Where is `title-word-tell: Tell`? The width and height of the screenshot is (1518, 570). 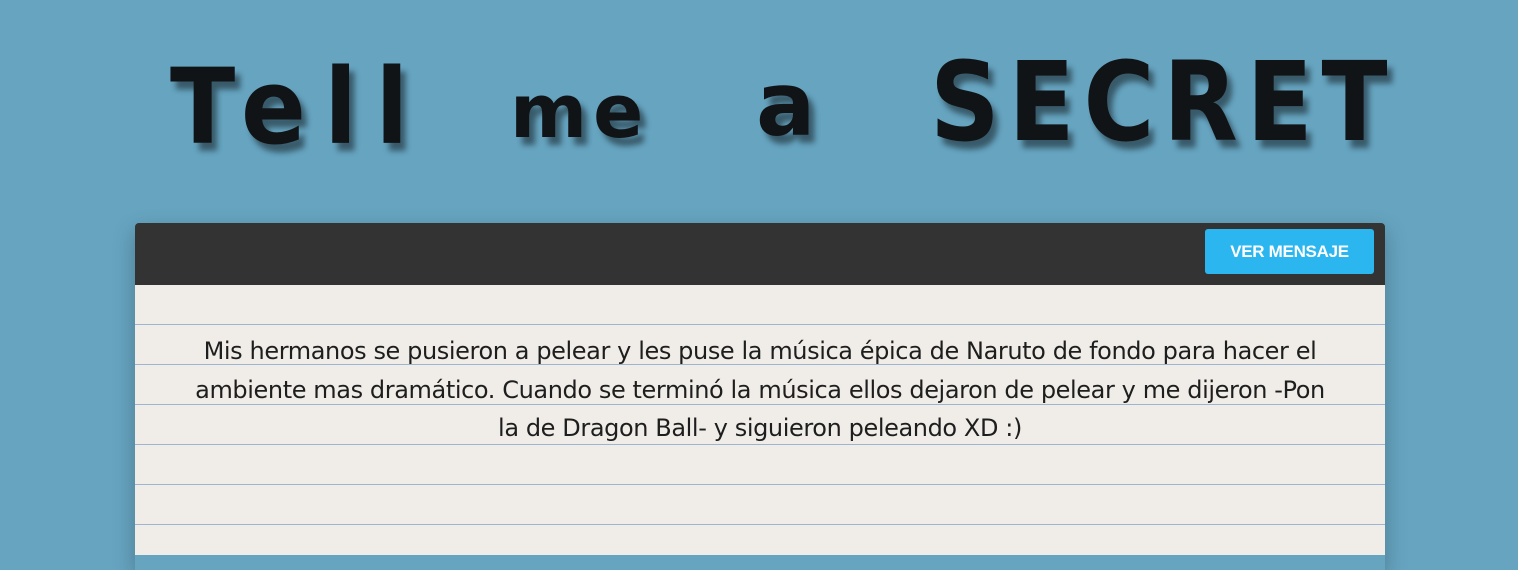 title-word-tell: Tell is located at coordinates (298, 107).